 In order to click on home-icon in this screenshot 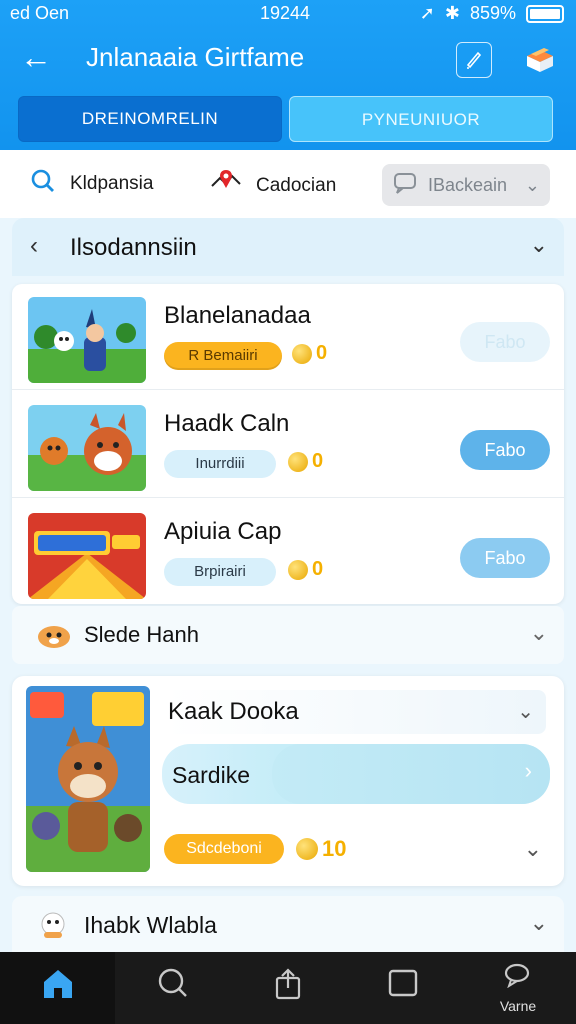, I will do `click(57, 987)`.